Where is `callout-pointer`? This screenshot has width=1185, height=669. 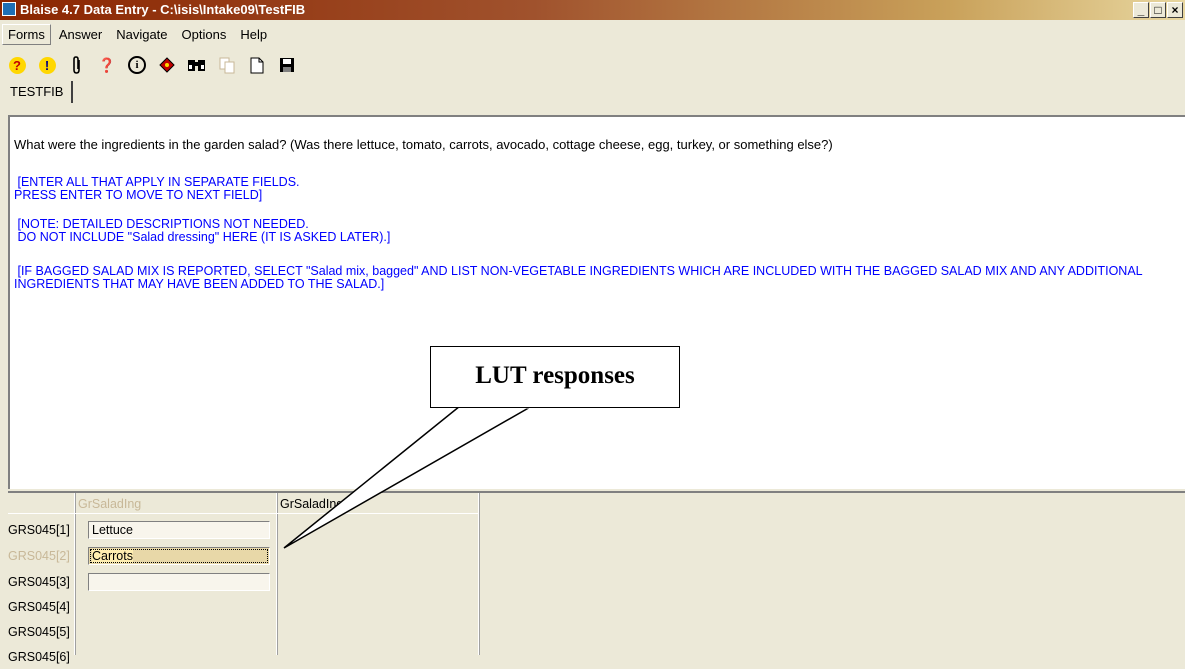
callout-pointer is located at coordinates (409, 477).